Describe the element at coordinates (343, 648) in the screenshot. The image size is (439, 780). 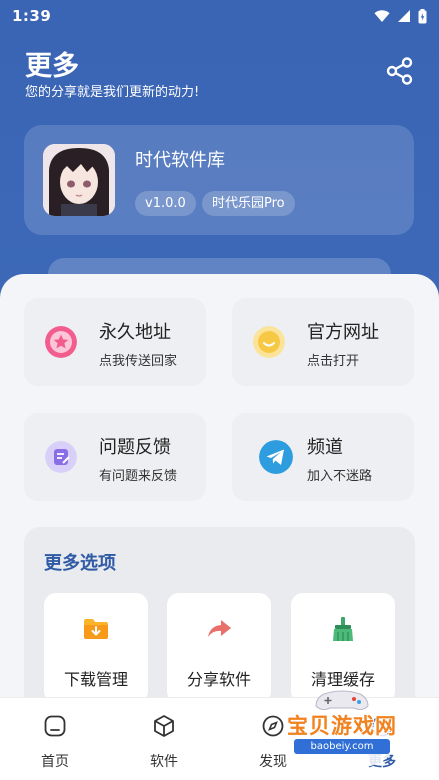
I see `clear-cache-button: 清理缓存` at that location.